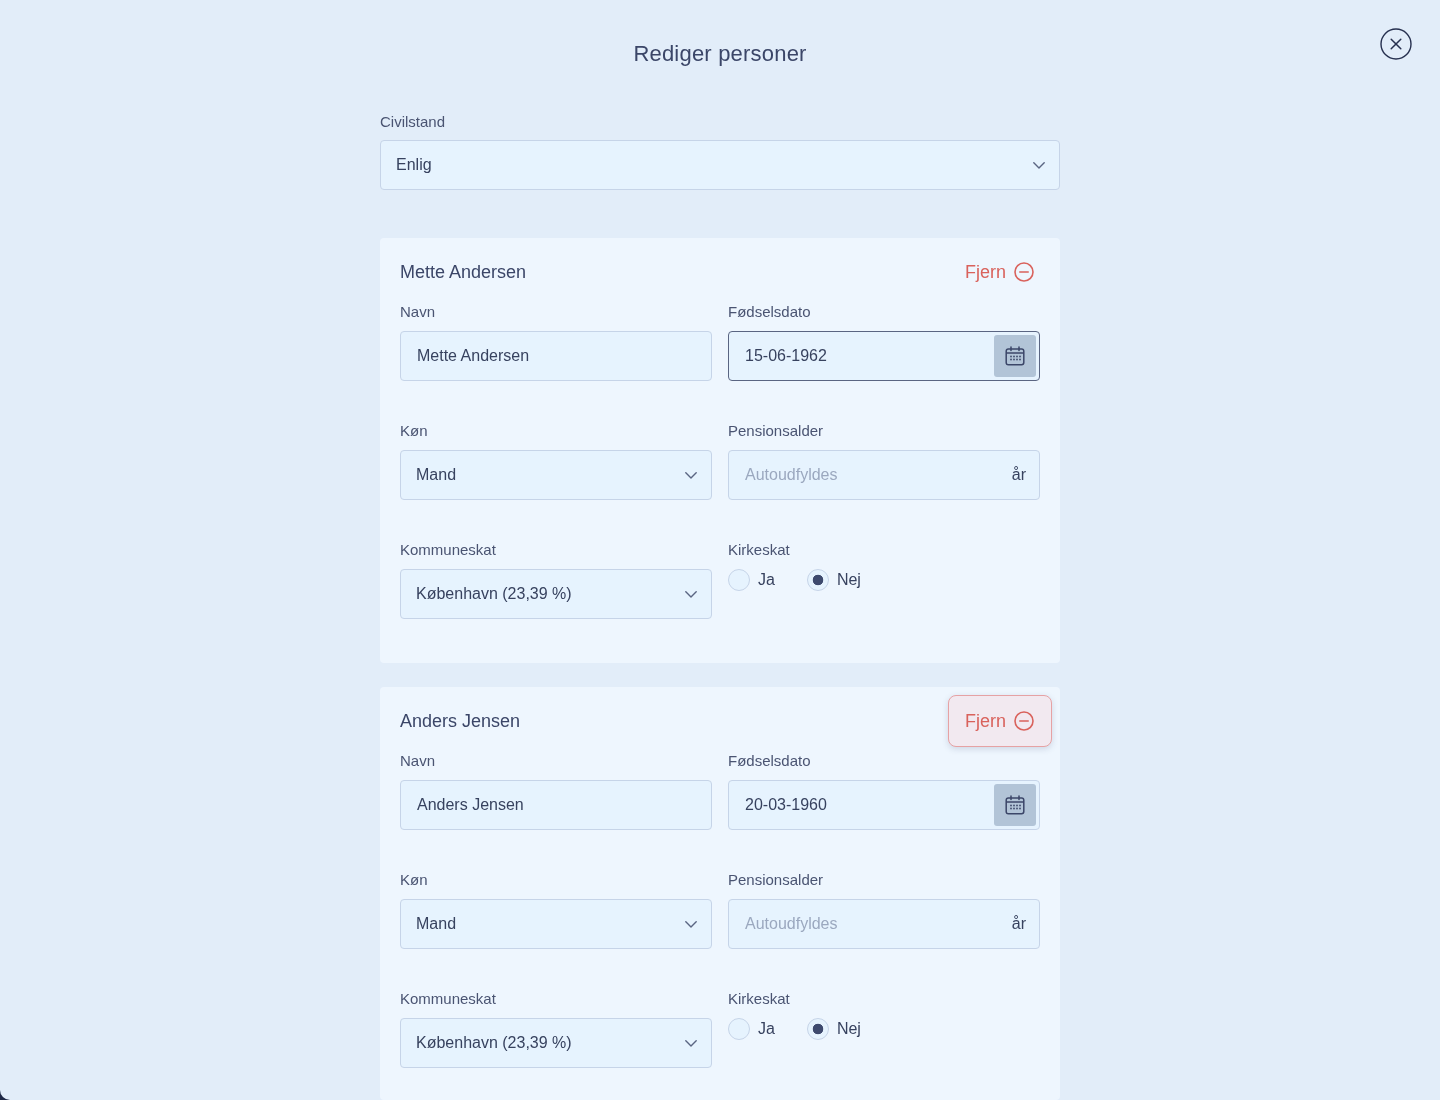 The width and height of the screenshot is (1440, 1100). I want to click on dropdown-field: Enlig, so click(720, 165).